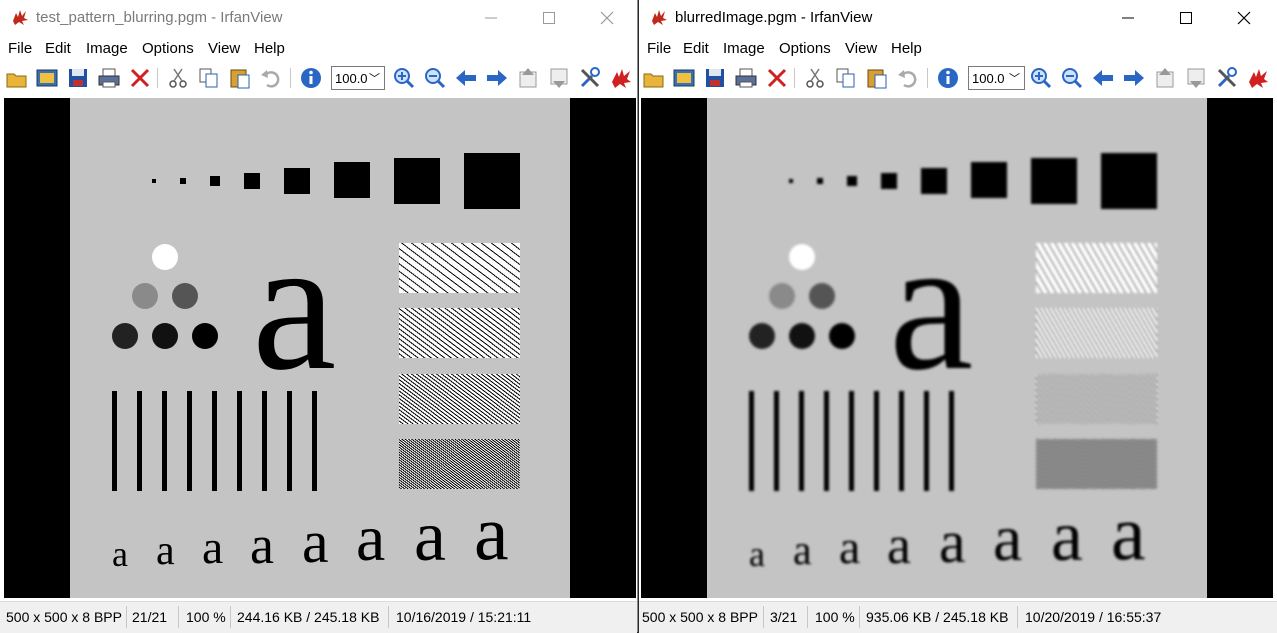  Describe the element at coordinates (1093, 617) in the screenshot. I see `status-datetime: 10/20/2019 / 16:55:37` at that location.